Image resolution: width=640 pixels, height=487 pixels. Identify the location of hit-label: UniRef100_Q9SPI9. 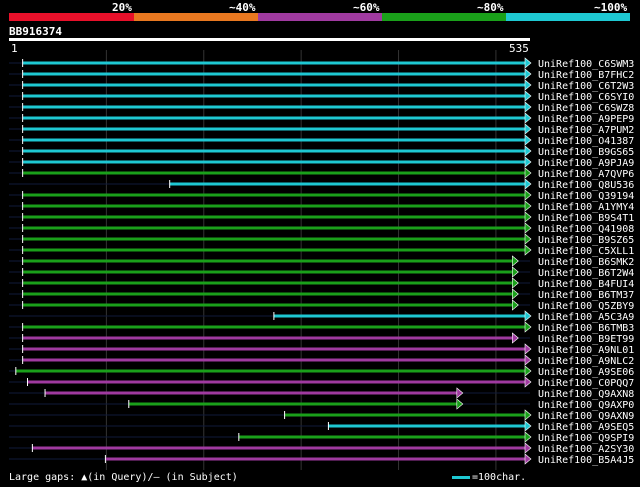
(586, 438).